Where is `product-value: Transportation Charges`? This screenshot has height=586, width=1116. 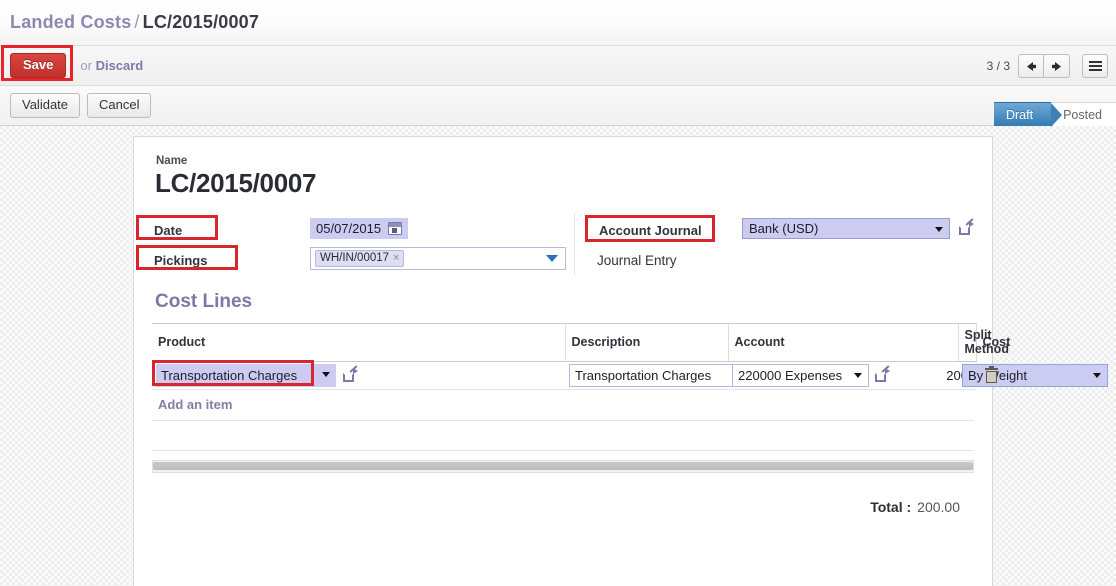 product-value: Transportation Charges is located at coordinates (229, 375).